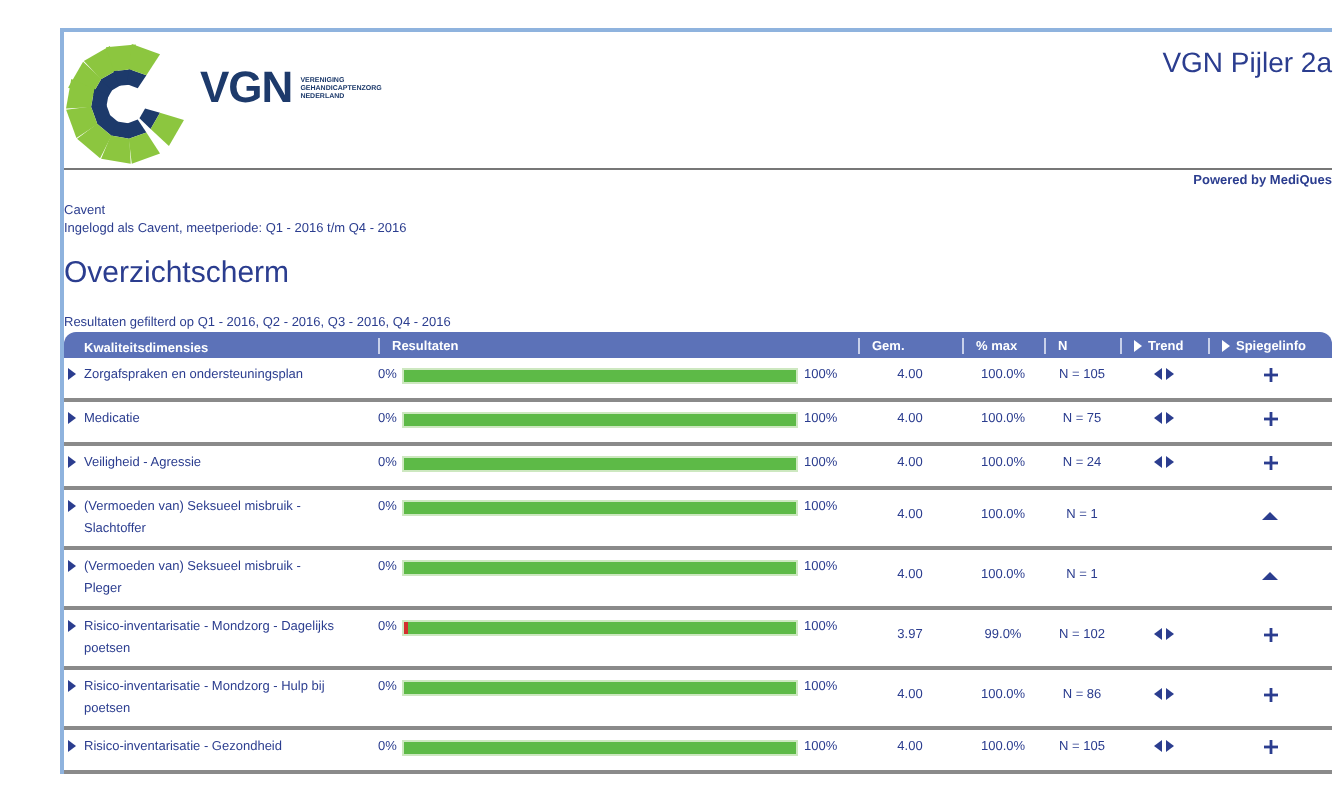 The width and height of the screenshot is (1336, 802). What do you see at coordinates (246, 88) in the screenshot?
I see `logo-wordmark: VGN` at bounding box center [246, 88].